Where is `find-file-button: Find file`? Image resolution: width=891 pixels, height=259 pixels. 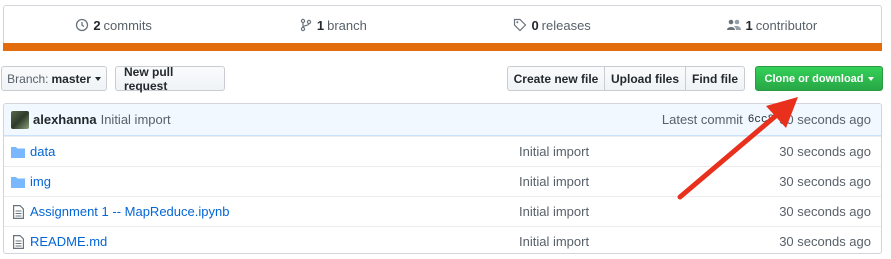
find-file-button: Find file is located at coordinates (715, 78).